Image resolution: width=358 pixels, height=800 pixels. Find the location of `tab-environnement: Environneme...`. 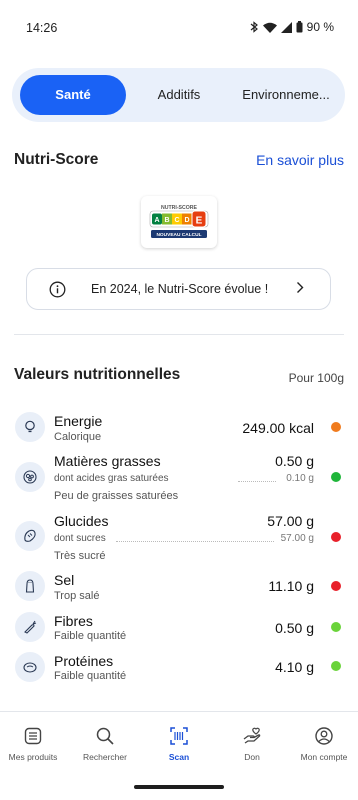

tab-environnement: Environneme... is located at coordinates (286, 95).